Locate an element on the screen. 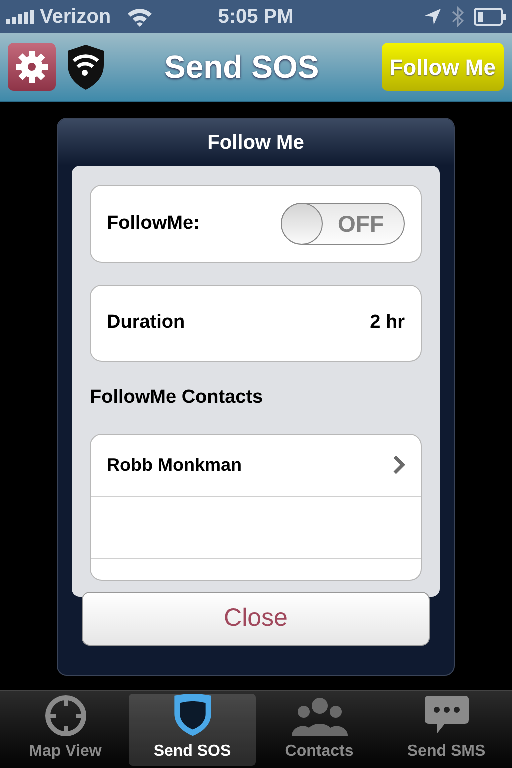 The height and width of the screenshot is (768, 512). followme-label: FollowMe: is located at coordinates (154, 224).